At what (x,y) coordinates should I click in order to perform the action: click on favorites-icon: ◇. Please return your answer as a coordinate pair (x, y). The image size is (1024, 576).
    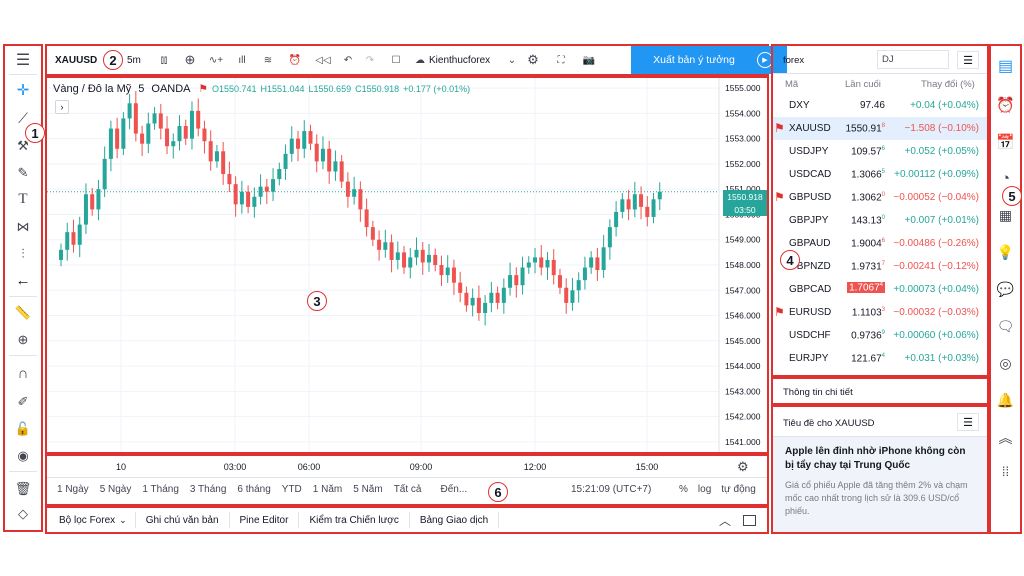
    Looking at the image, I should click on (23, 514).